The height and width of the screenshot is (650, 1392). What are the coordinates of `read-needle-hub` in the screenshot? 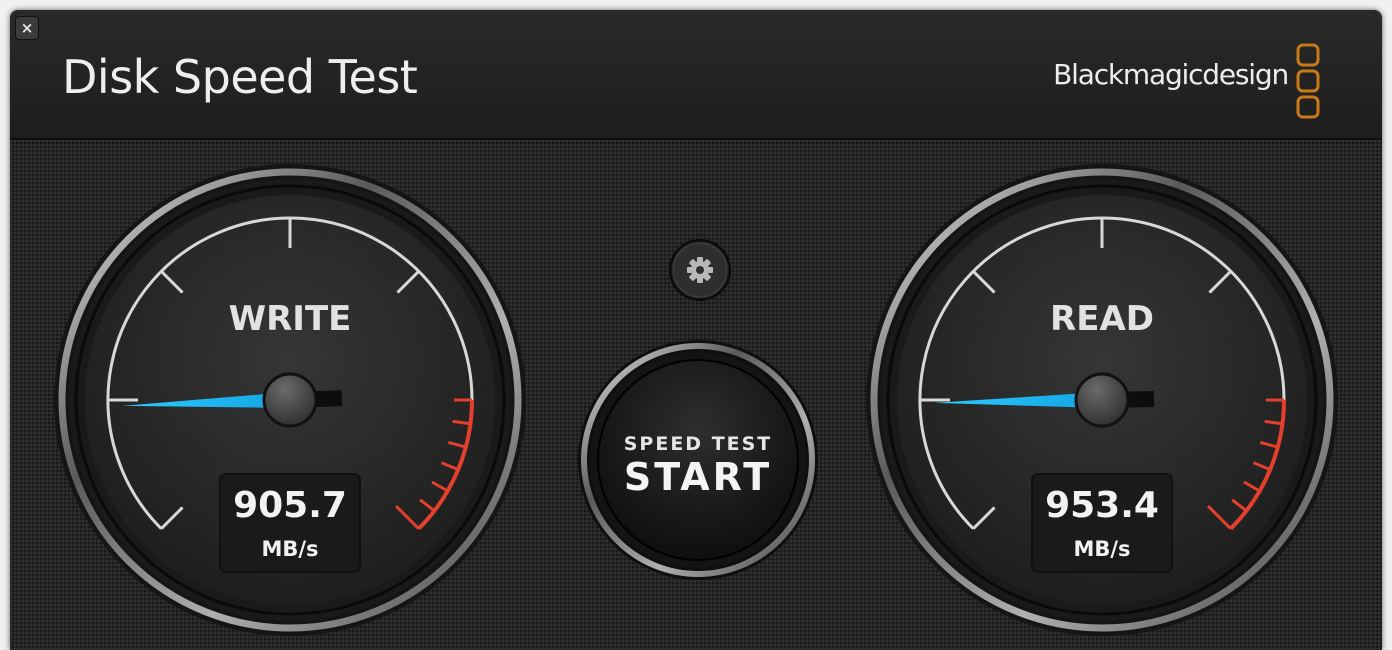 It's located at (1102, 400).